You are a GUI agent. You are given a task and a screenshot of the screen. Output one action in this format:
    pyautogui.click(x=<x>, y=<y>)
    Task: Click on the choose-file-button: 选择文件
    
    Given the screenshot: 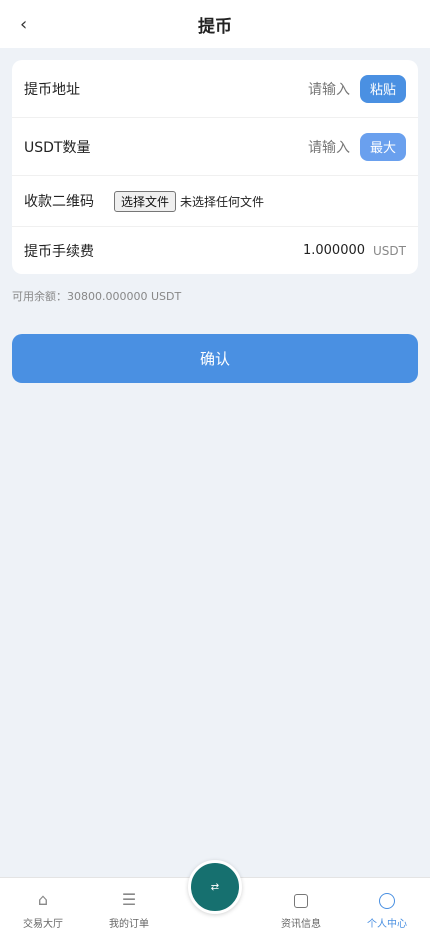 What is the action you would take?
    pyautogui.click(x=145, y=201)
    